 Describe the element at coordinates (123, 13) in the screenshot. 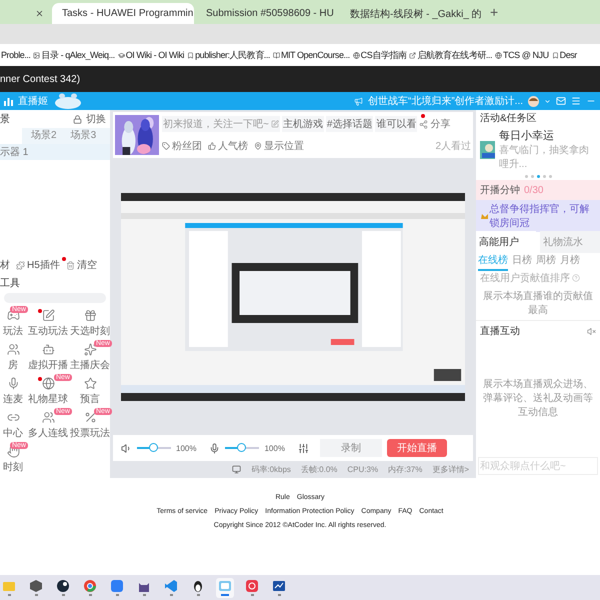

I see `browser-tab: Tasks - HUAWEI Programmin` at that location.